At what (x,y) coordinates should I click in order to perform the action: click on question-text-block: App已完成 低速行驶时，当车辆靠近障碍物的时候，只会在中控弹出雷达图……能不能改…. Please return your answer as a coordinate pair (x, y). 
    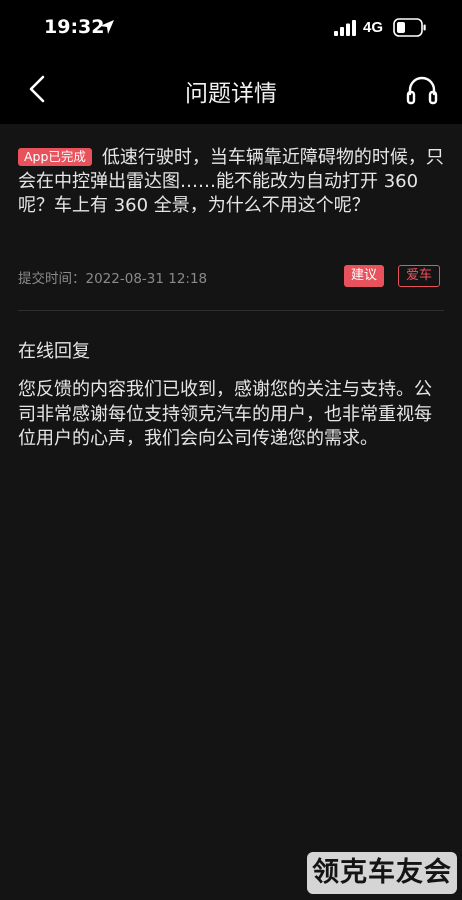
    Looking at the image, I should click on (231, 182).